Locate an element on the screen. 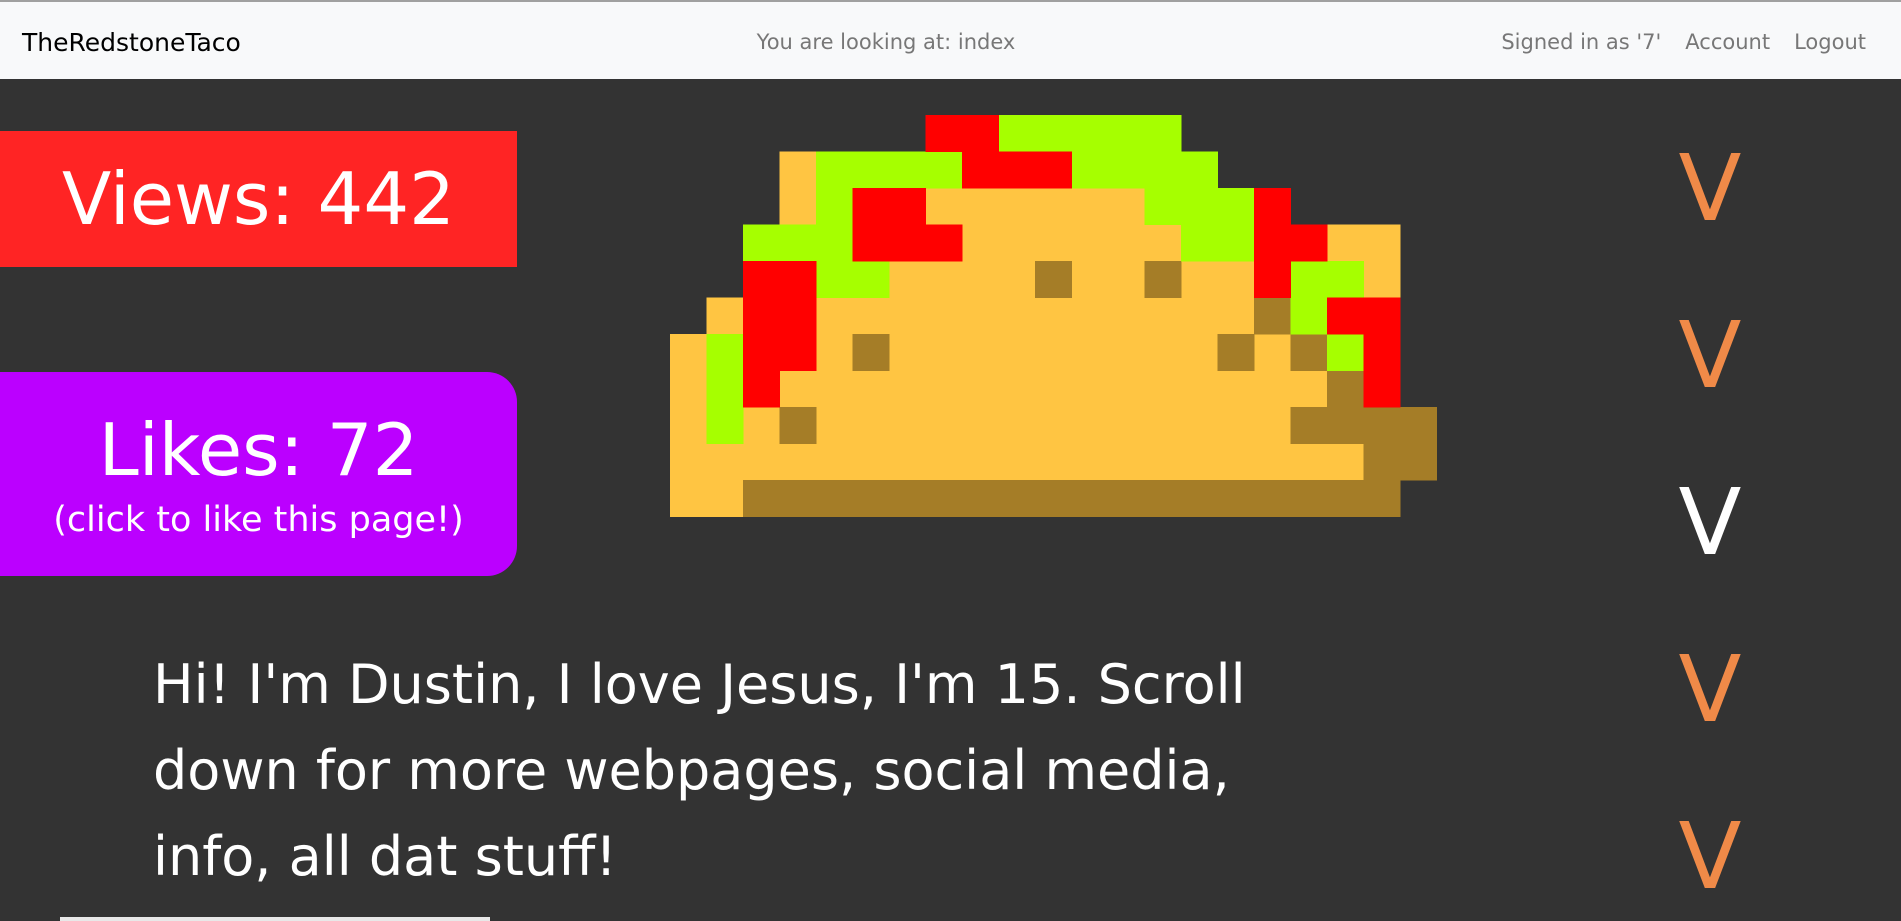 This screenshot has height=921, width=1901. scroll-arrow-5: V is located at coordinates (1710, 847).